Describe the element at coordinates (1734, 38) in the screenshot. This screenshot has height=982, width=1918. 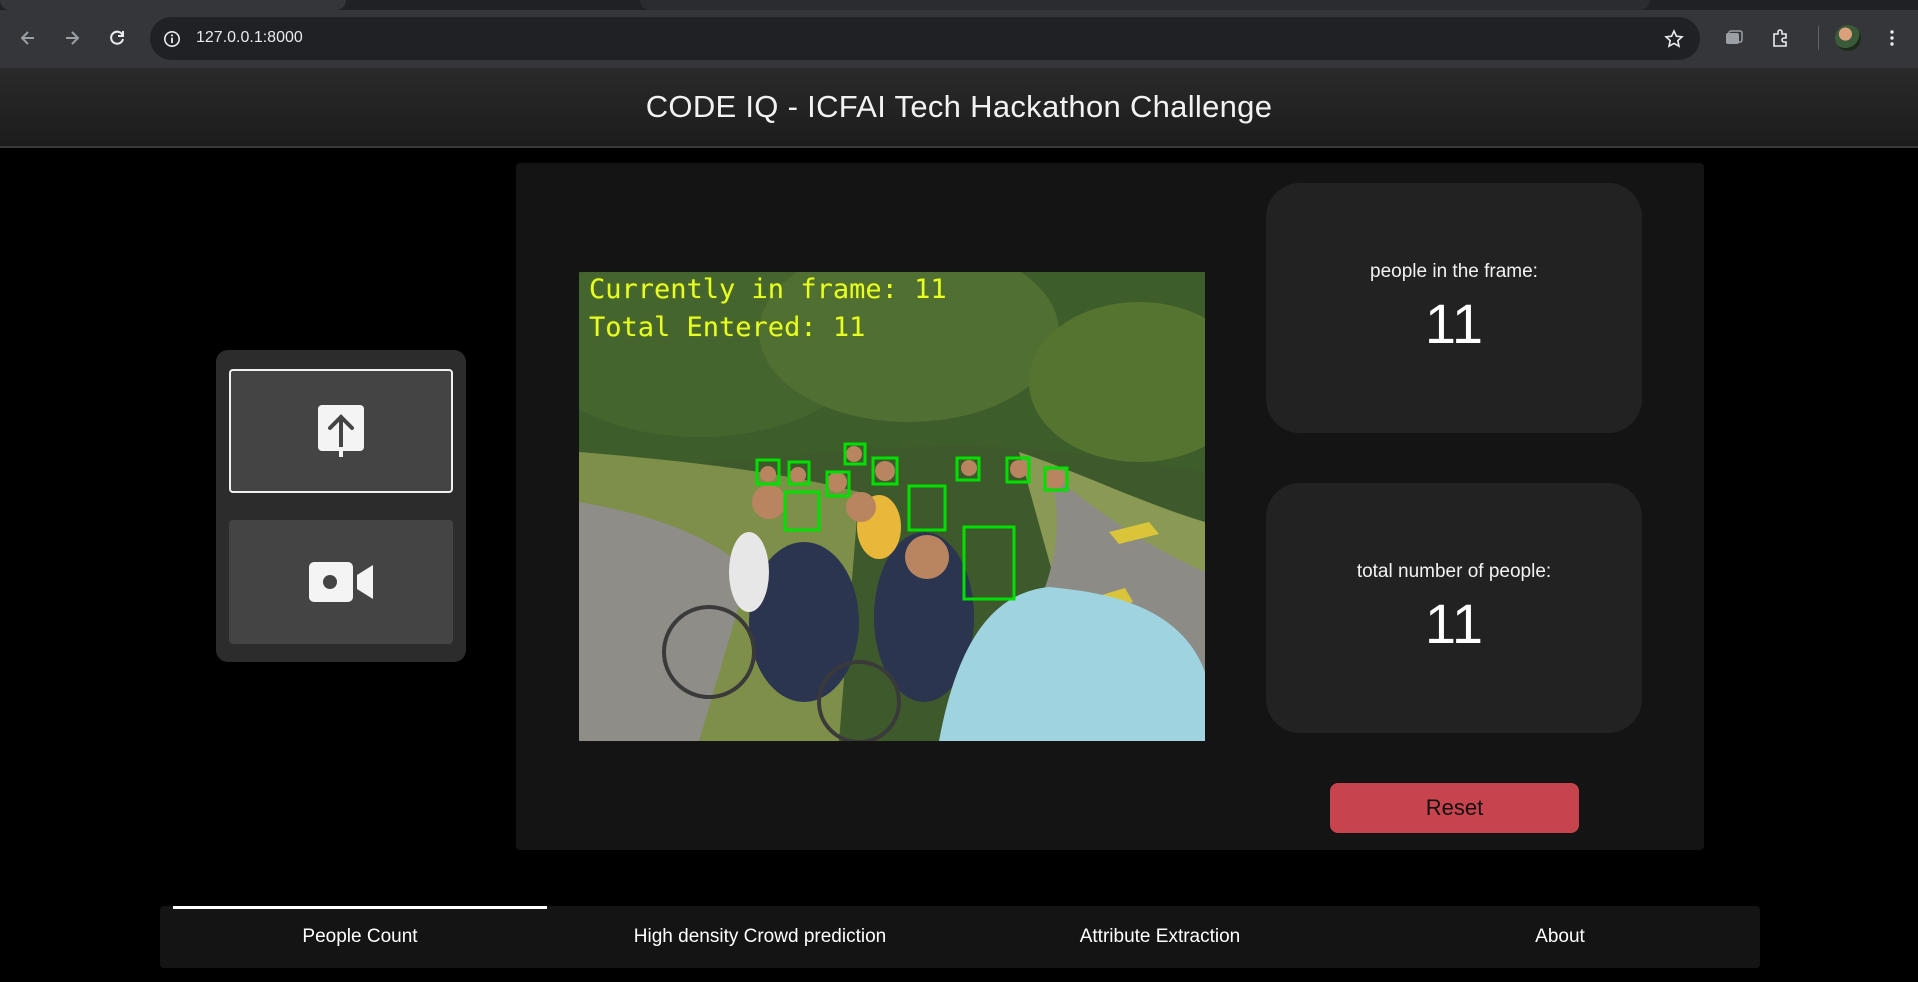
I see `tab-search-icon` at that location.